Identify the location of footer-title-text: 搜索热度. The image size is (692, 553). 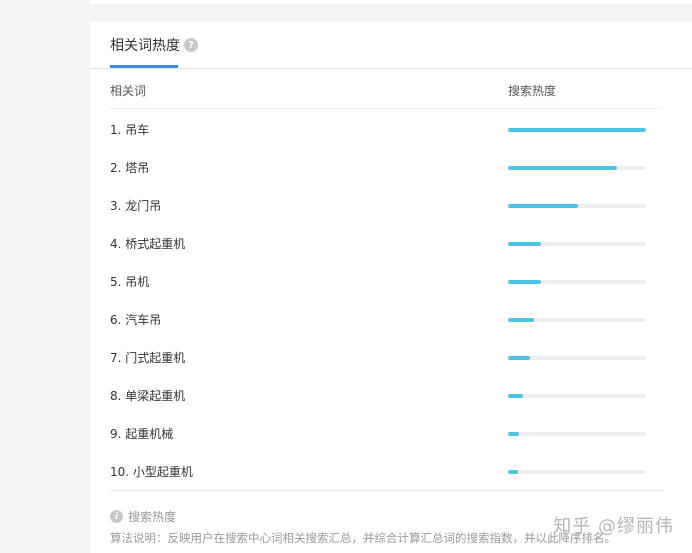
(152, 517).